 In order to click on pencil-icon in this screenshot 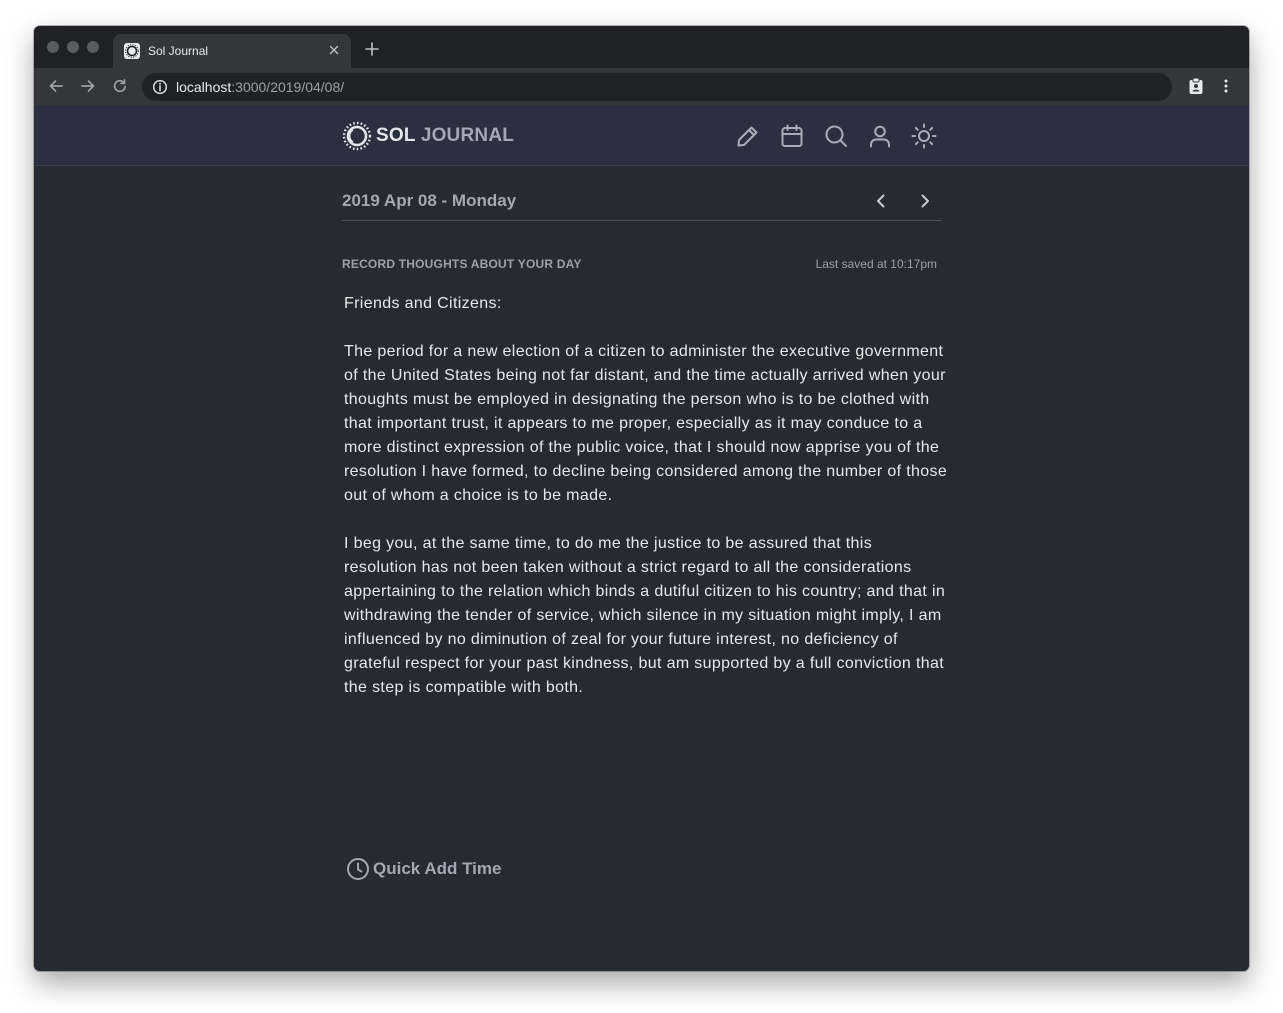, I will do `click(748, 136)`.